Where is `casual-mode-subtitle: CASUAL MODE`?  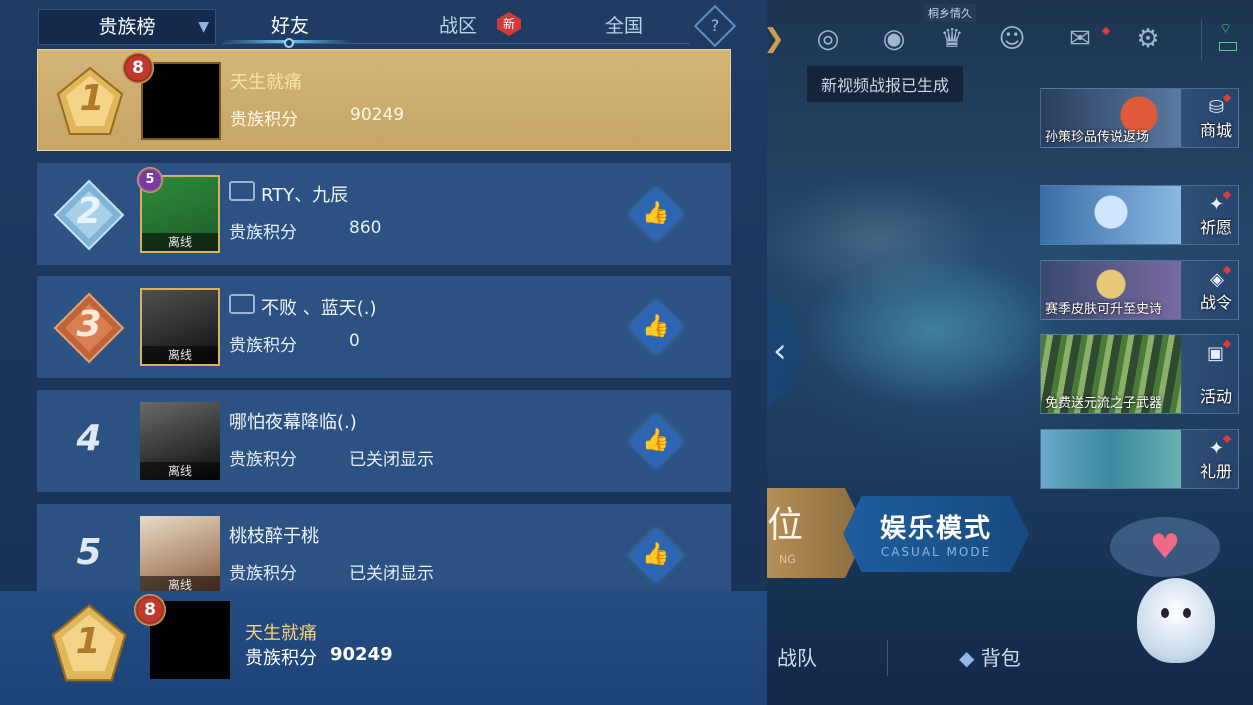
casual-mode-subtitle: CASUAL MODE is located at coordinates (936, 552).